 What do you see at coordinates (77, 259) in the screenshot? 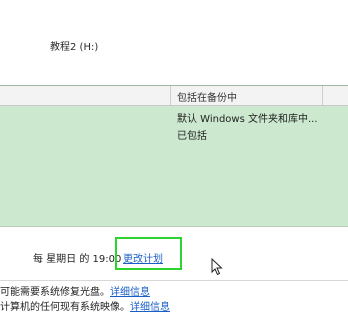
I see `schedule-text: 每 星期日 的 19:00` at bounding box center [77, 259].